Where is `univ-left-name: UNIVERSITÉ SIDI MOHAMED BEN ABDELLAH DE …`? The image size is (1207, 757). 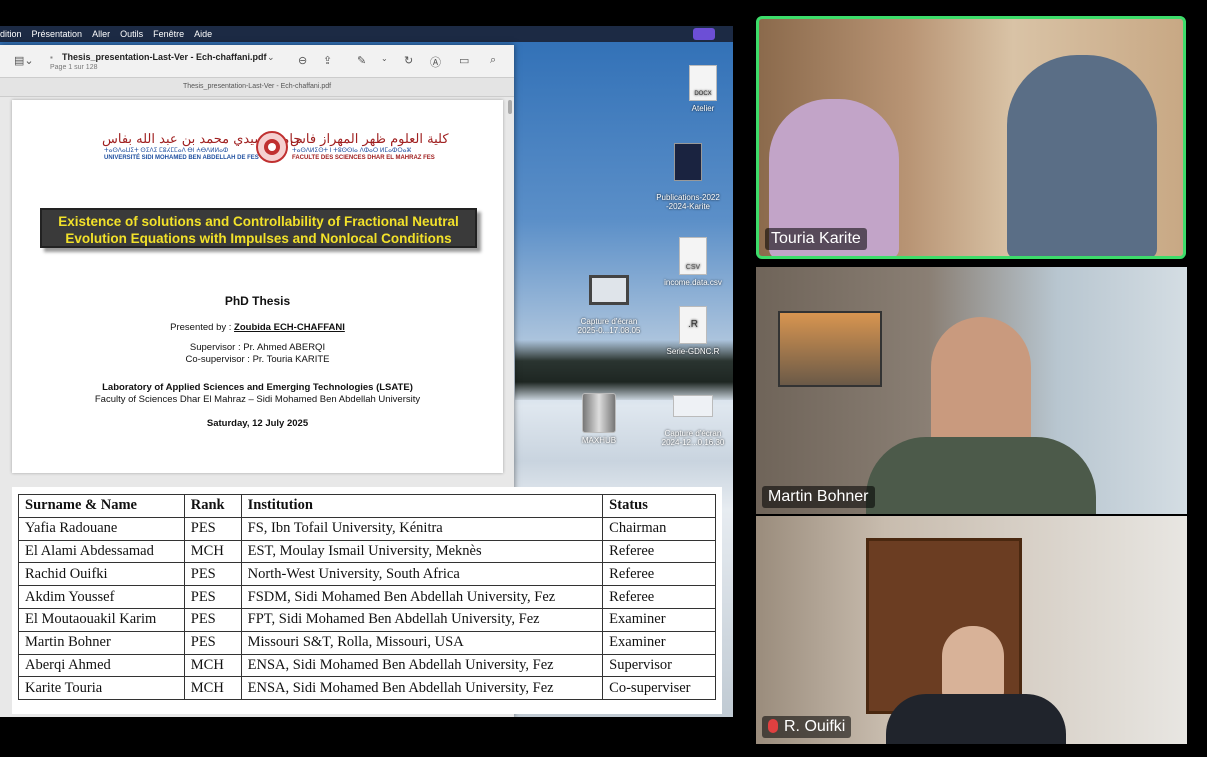
univ-left-name: UNIVERSITÉ SIDI MOHAMED BEN ABDELLAH DE … is located at coordinates (181, 158).